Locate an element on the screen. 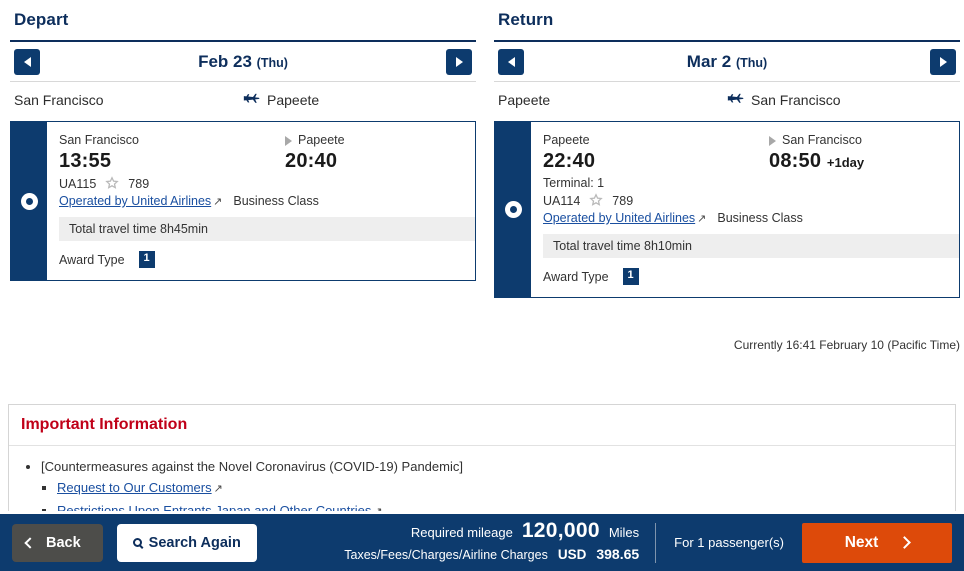 The image size is (964, 571). return-destination-col: San Francisco 08:50 +1day is located at coordinates (846, 162).